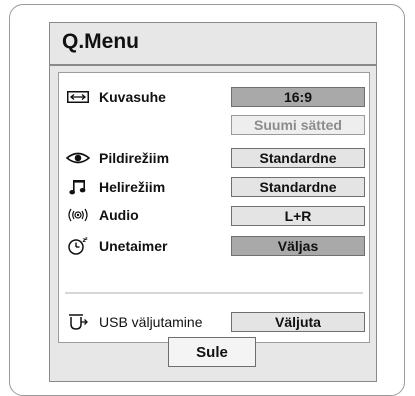 The width and height of the screenshot is (415, 396). I want to click on sleep-clock-icon: z z, so click(78, 246).